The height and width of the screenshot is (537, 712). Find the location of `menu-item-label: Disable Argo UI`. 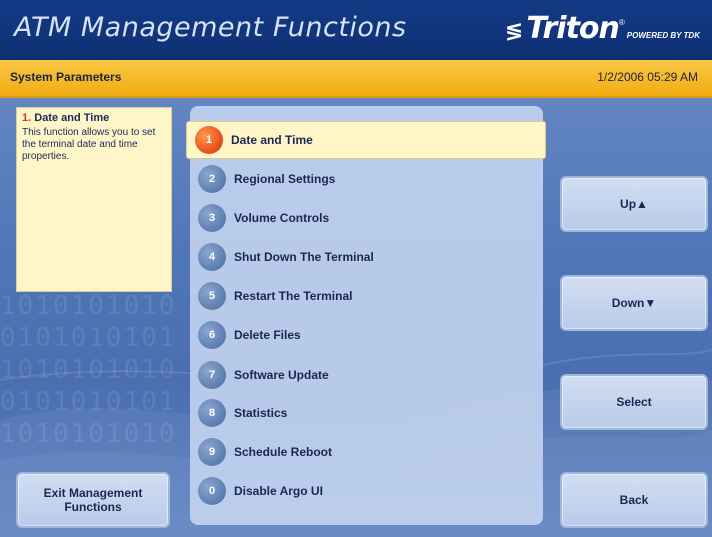

menu-item-label: Disable Argo UI is located at coordinates (278, 491).